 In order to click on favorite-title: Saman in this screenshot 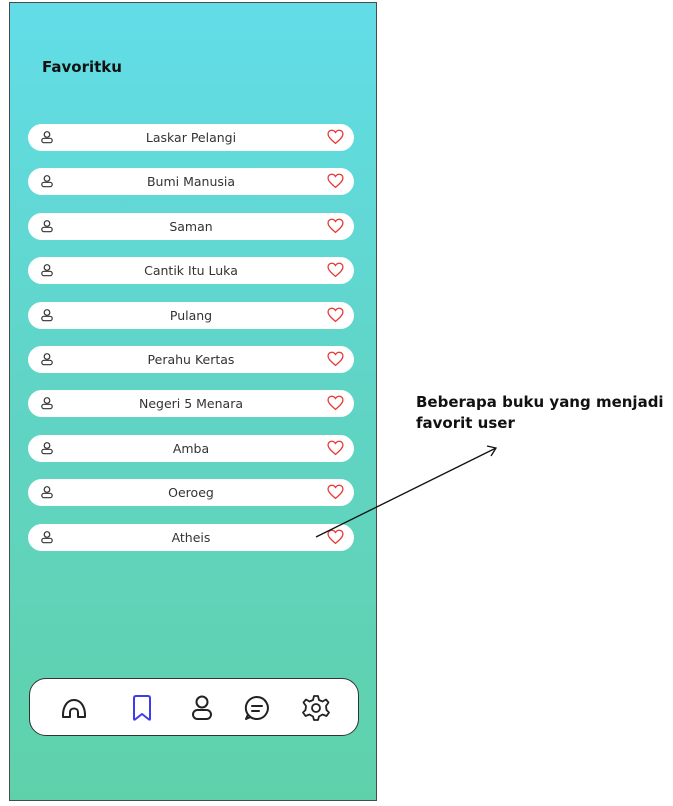, I will do `click(191, 226)`.